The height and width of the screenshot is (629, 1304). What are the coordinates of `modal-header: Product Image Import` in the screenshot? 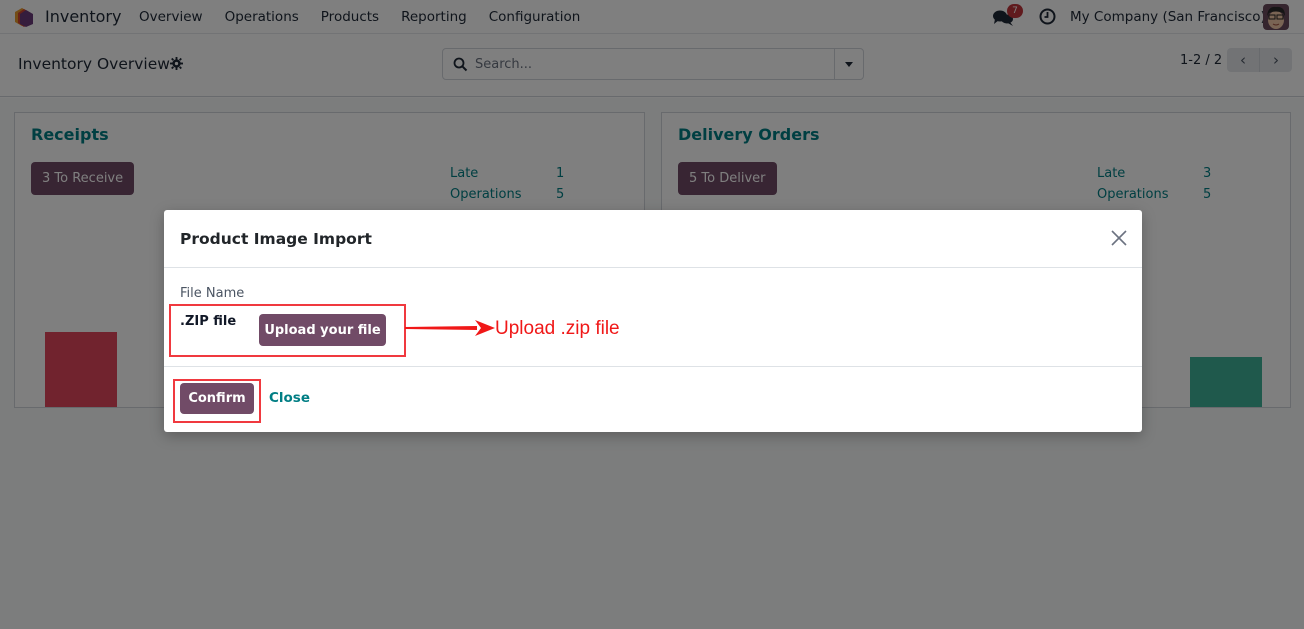 It's located at (653, 239).